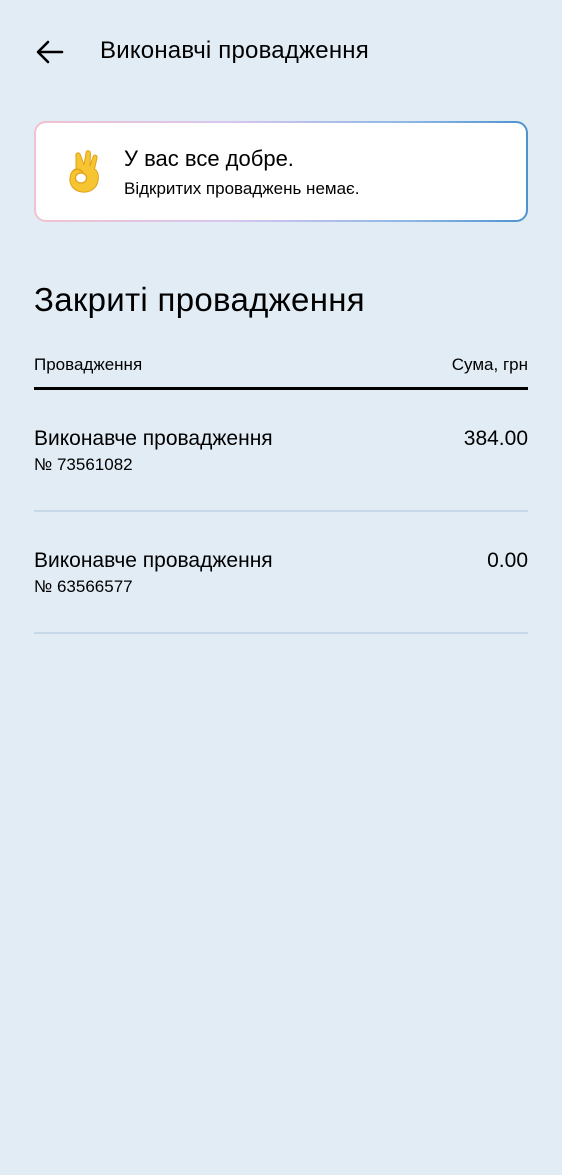 The height and width of the screenshot is (1175, 562). I want to click on column-header-proceeding: Провадження, so click(88, 364).